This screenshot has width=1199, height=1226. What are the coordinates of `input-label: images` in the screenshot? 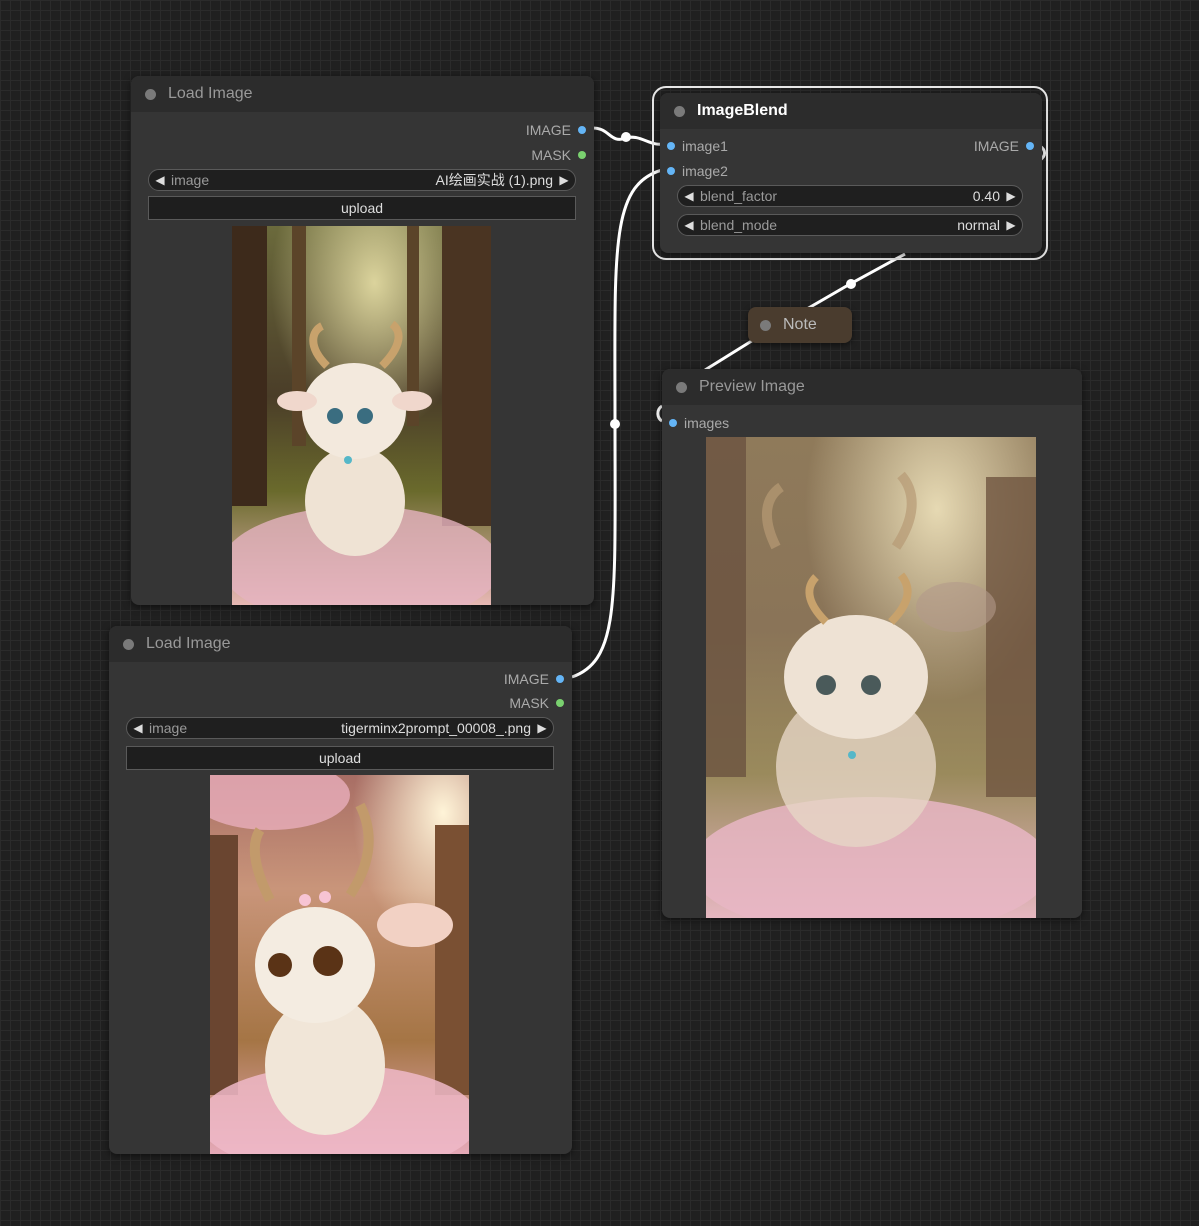 It's located at (707, 423).